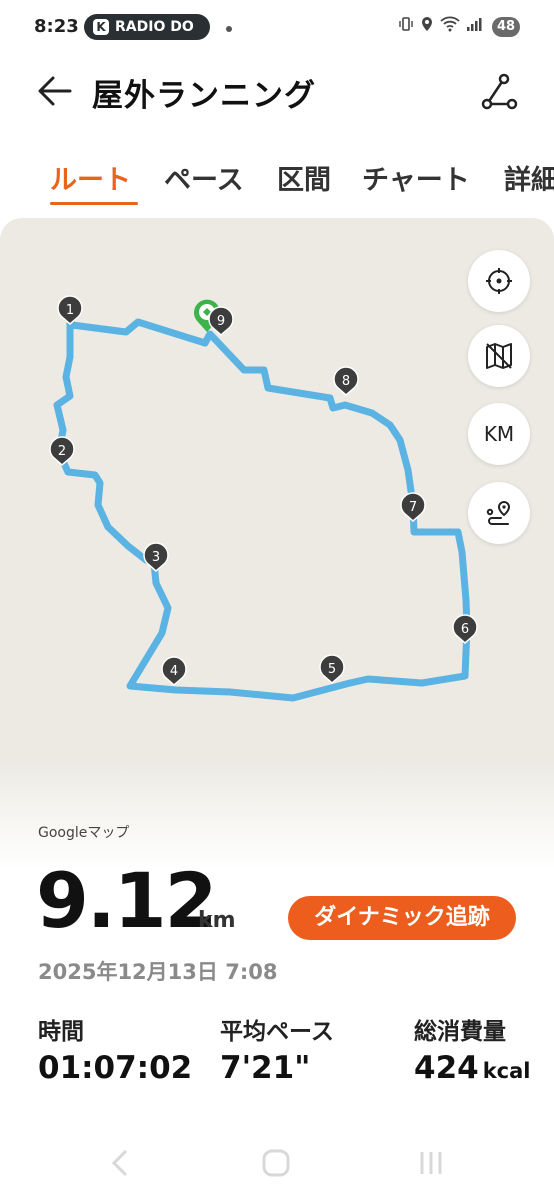  I want to click on distance-value: 9.12, so click(127, 900).